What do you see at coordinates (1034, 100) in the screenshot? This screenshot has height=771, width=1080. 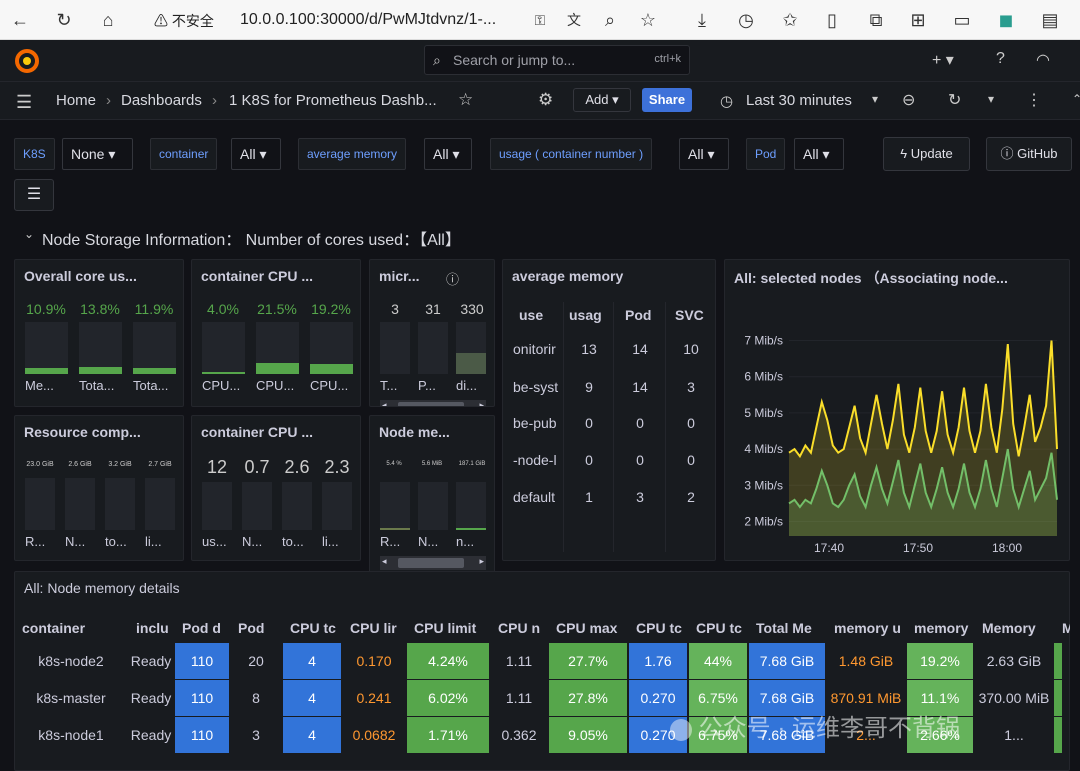 I see `more-icon: ⋮` at bounding box center [1034, 100].